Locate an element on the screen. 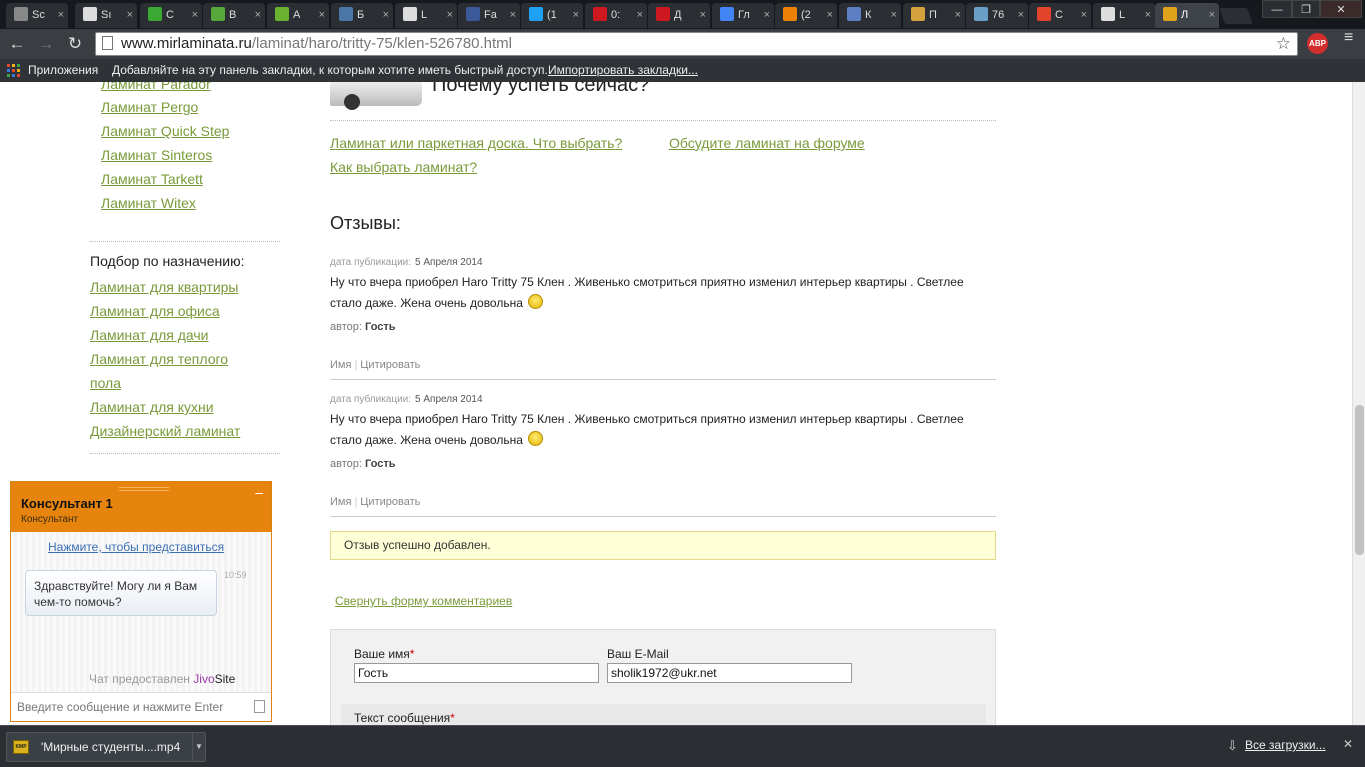 This screenshot has height=767, width=1365. sidebar-link-office: Ламинат для офиса is located at coordinates (155, 311).